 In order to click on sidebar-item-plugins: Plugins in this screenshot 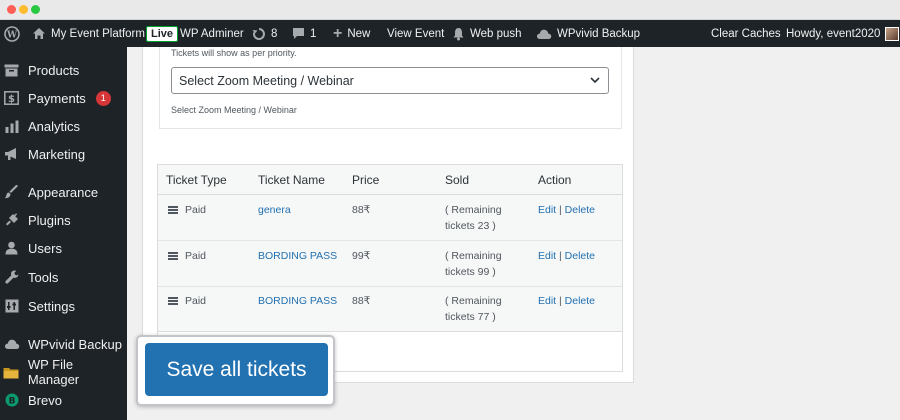, I will do `click(63, 220)`.